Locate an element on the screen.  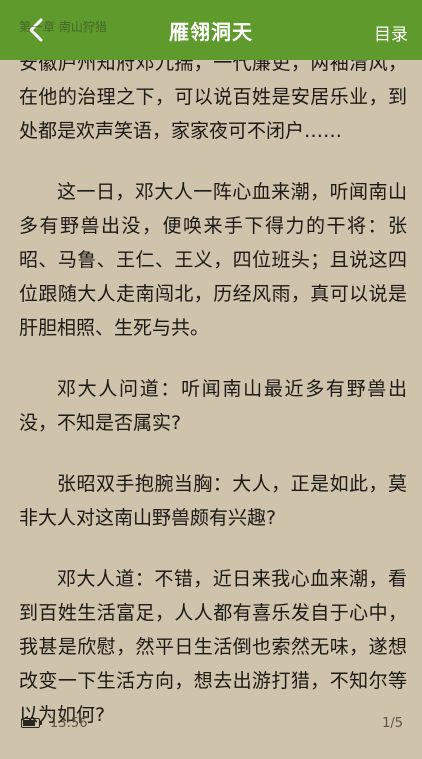
battery-level is located at coordinates (29, 723).